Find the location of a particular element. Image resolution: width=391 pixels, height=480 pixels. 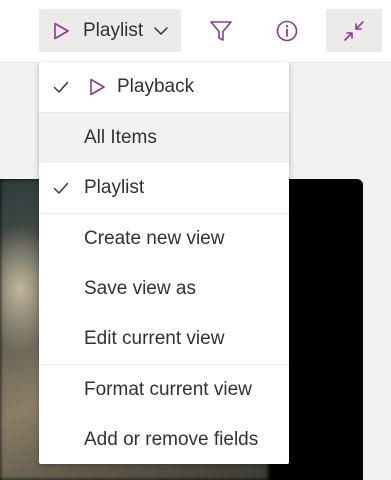

menu-item-playback: Playback is located at coordinates (164, 87).